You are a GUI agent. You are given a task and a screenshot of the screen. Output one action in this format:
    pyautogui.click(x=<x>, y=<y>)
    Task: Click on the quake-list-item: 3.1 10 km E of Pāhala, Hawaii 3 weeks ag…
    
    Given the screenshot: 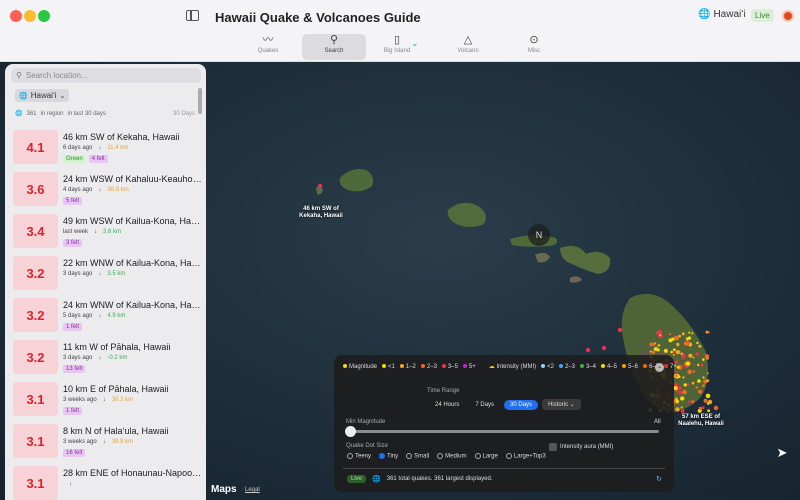 What is the action you would take?
    pyautogui.click(x=105, y=399)
    